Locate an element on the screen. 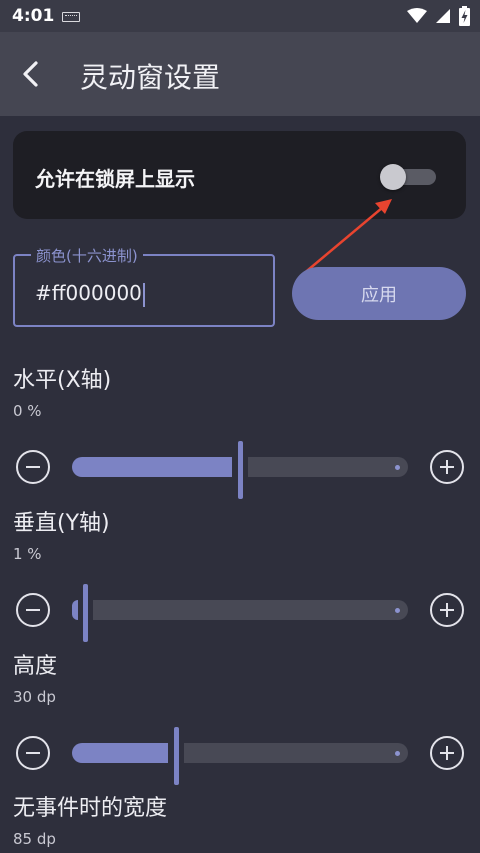  vertical-decrease-button is located at coordinates (33, 610).